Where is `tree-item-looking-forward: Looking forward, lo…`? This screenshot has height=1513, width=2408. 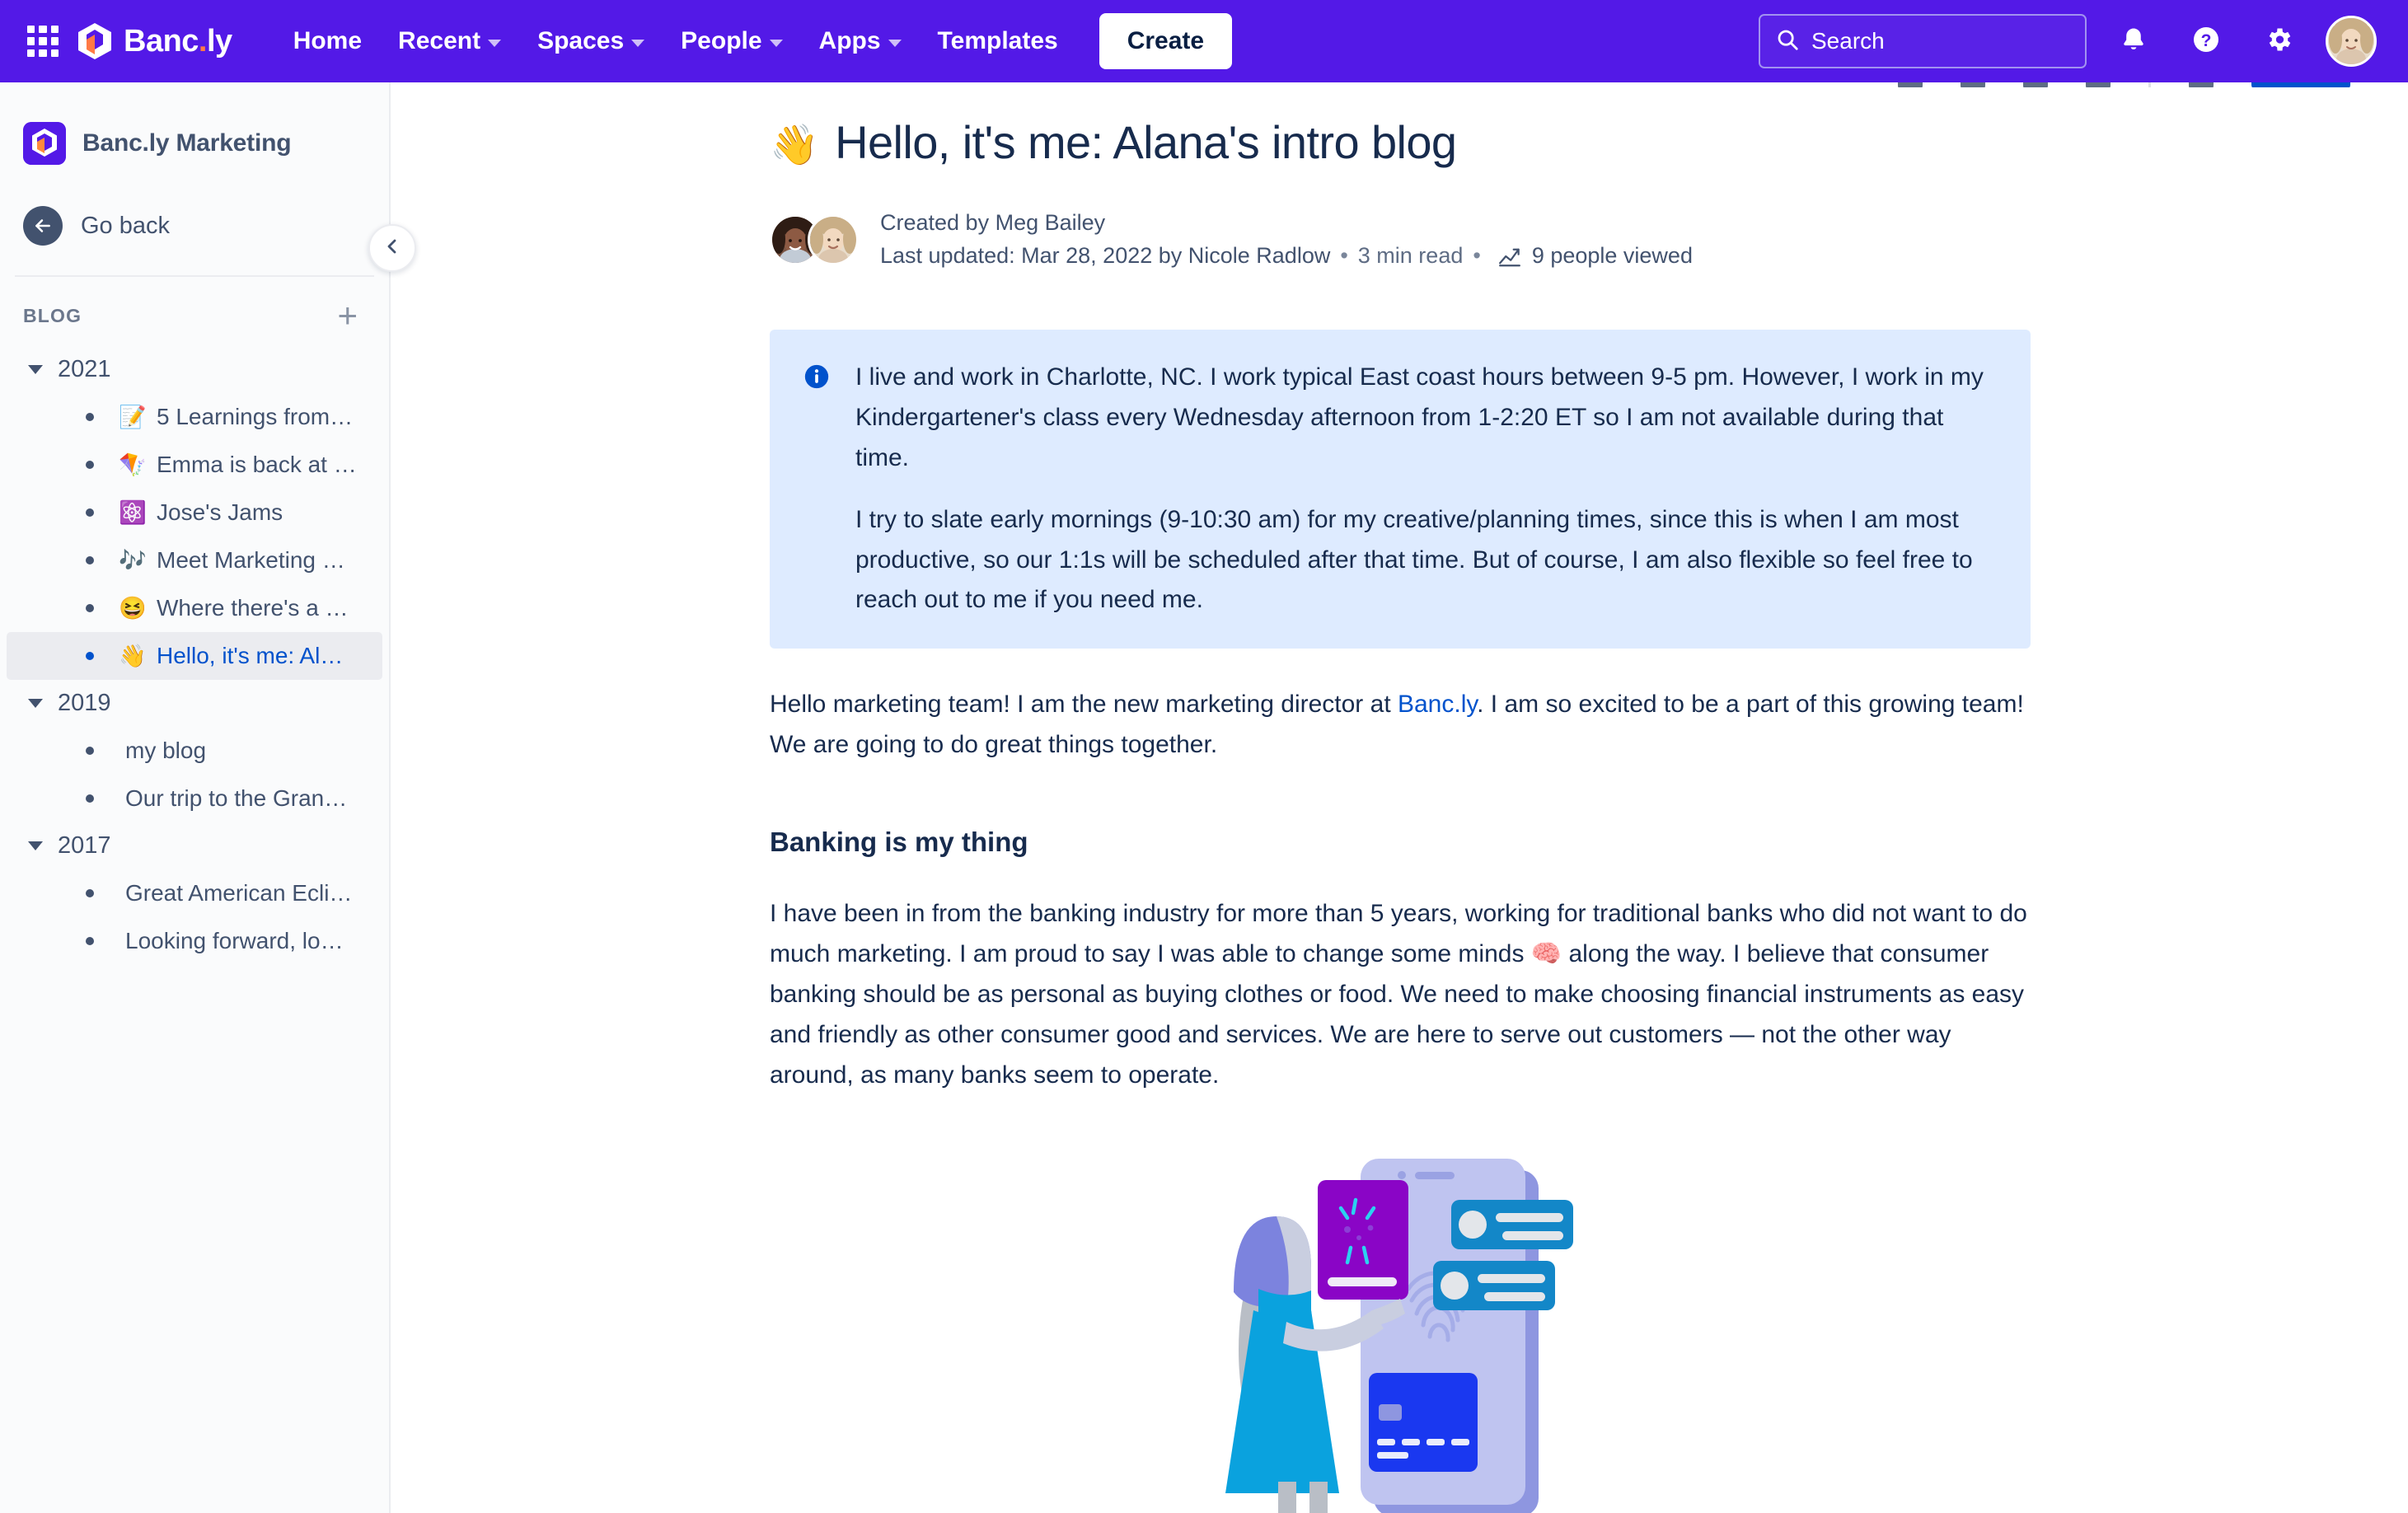
tree-item-looking-forward: Looking forward, lo… is located at coordinates (195, 941).